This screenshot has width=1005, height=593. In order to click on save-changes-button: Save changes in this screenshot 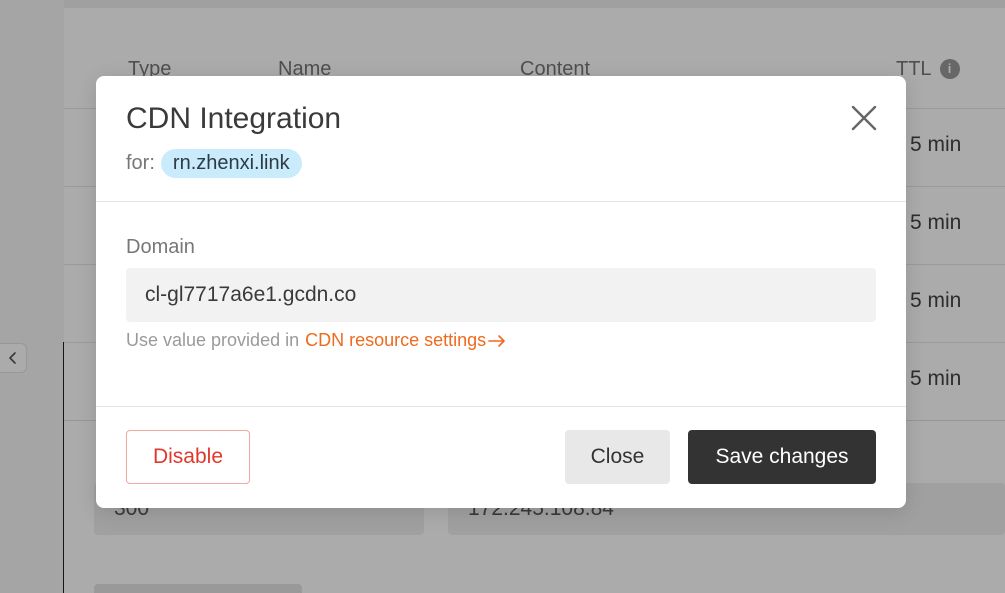, I will do `click(782, 457)`.